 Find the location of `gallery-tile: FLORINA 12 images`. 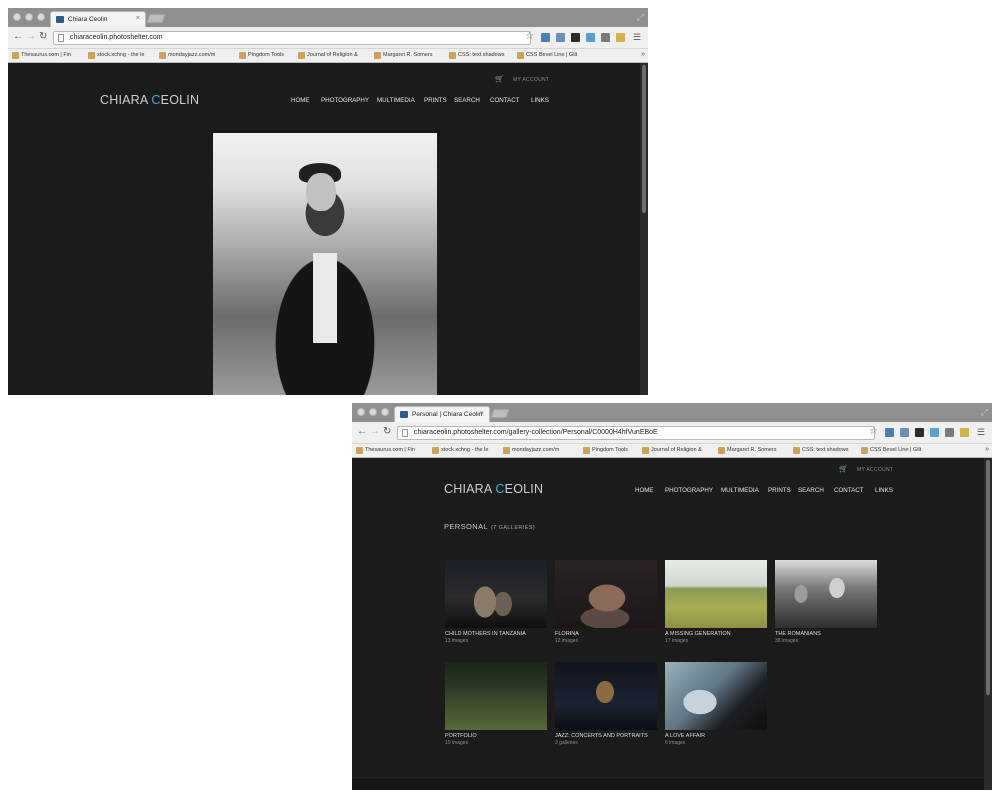

gallery-tile: FLORINA 12 images is located at coordinates (606, 602).